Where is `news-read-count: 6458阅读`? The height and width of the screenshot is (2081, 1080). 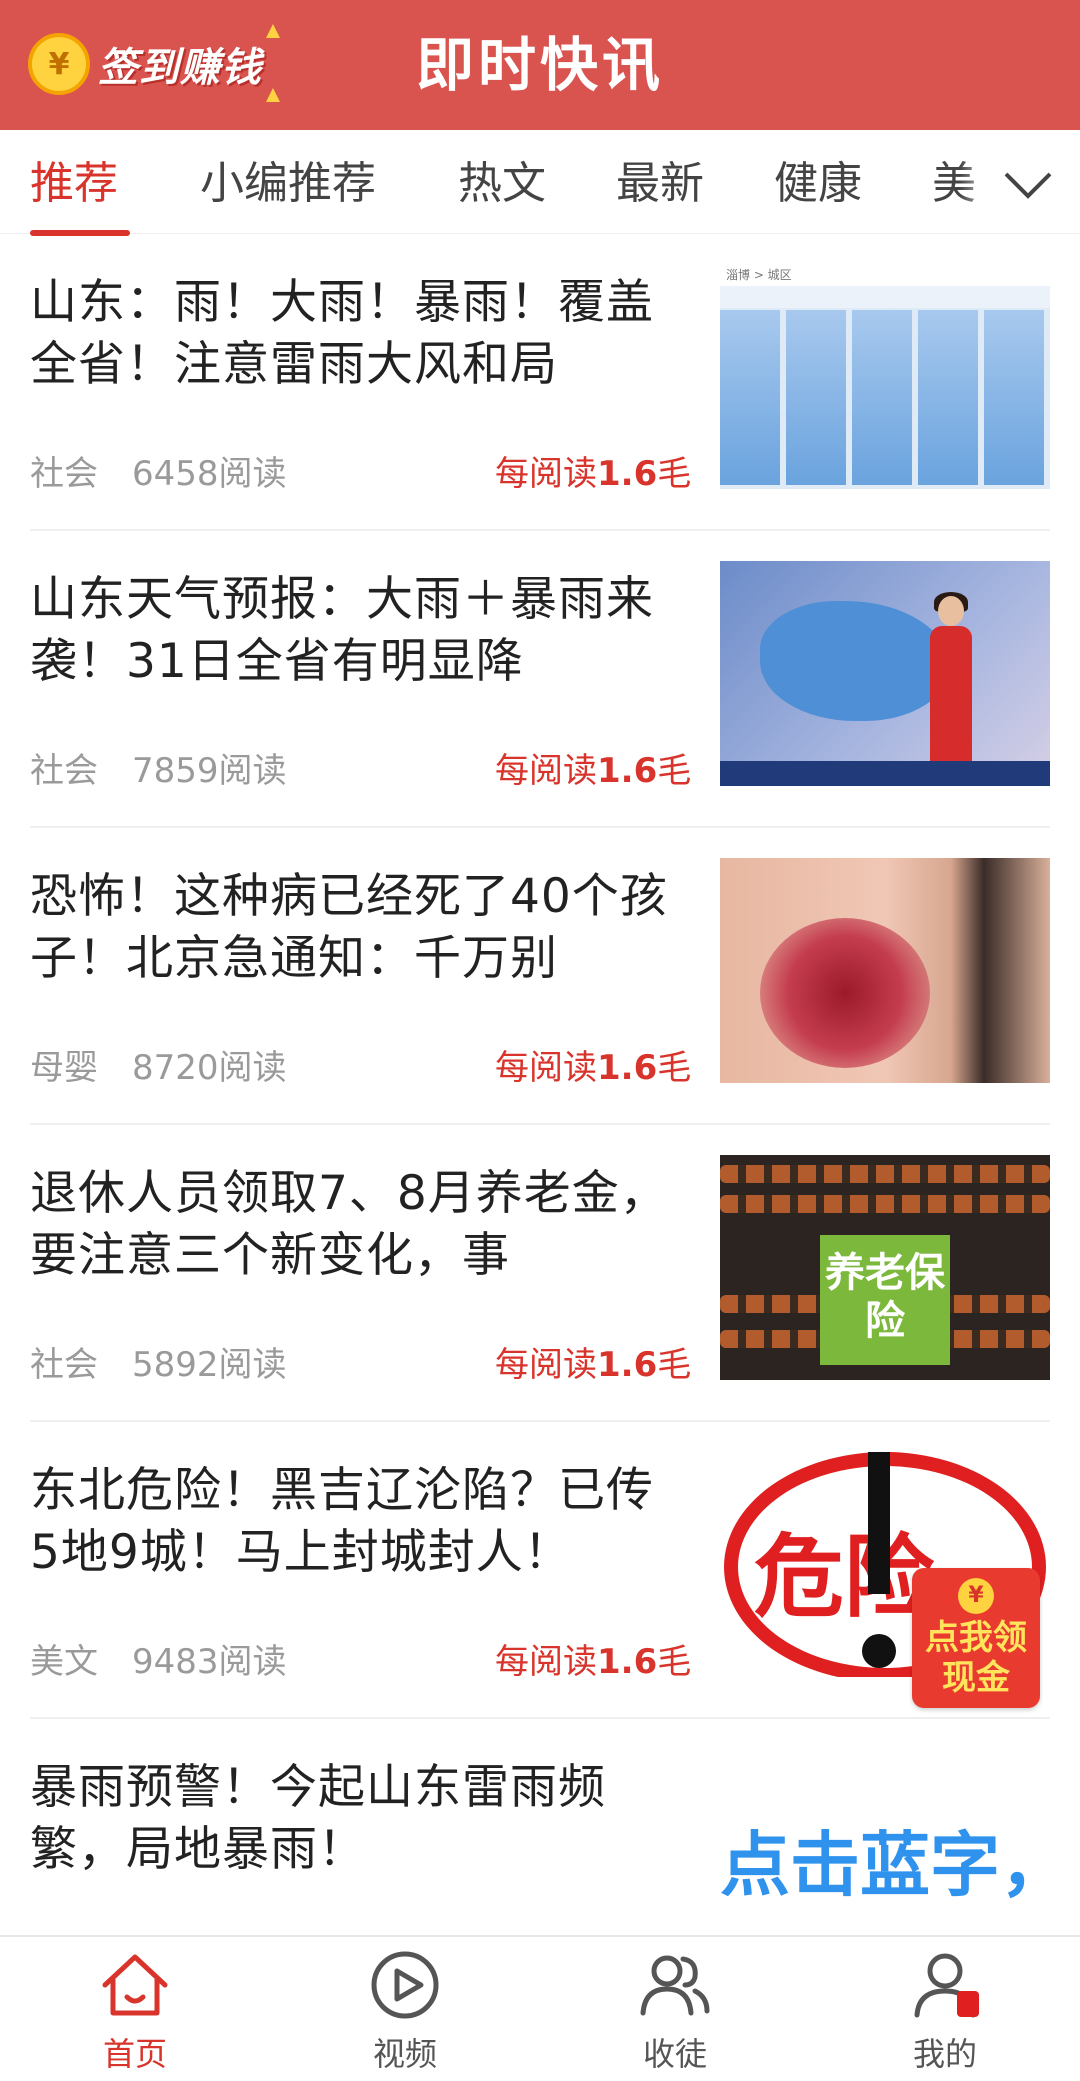
news-read-count: 6458阅读 is located at coordinates (209, 474).